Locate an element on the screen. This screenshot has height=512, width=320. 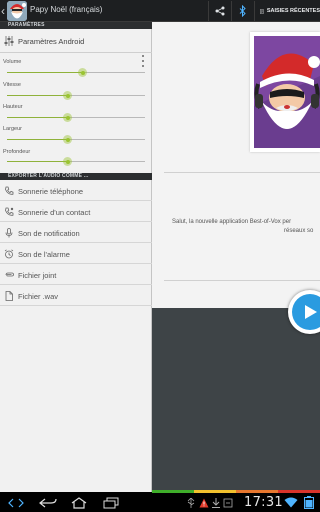
recent-apps-nav-button is located at coordinates (111, 502).